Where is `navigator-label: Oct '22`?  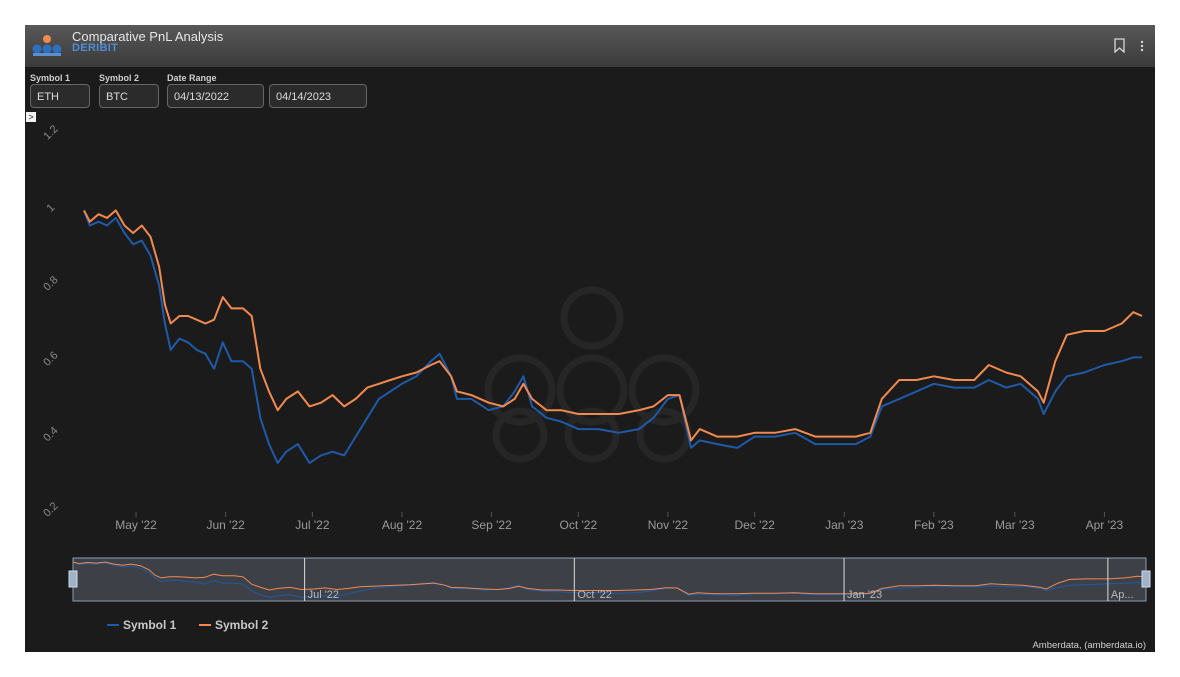 navigator-label: Oct '22 is located at coordinates (594, 595).